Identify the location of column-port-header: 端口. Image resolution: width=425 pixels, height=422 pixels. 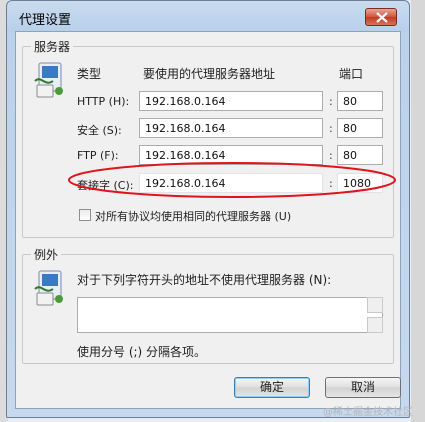
(351, 74).